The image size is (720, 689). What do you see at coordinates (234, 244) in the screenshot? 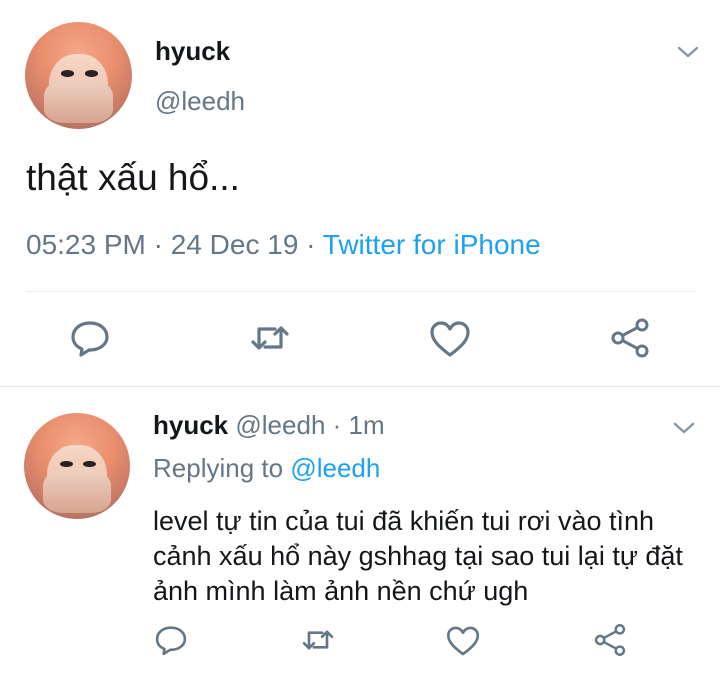
I see `tweet-date: 24 Dec 19` at bounding box center [234, 244].